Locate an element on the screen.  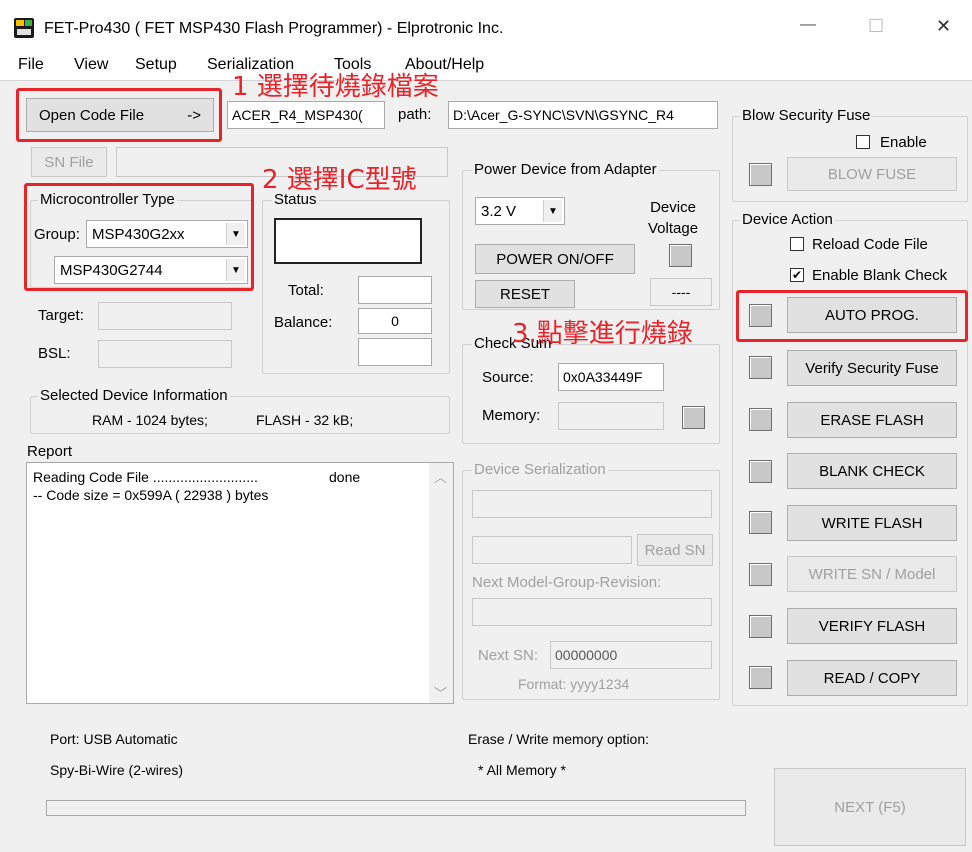
write-sn-indicator is located at coordinates (760, 574).